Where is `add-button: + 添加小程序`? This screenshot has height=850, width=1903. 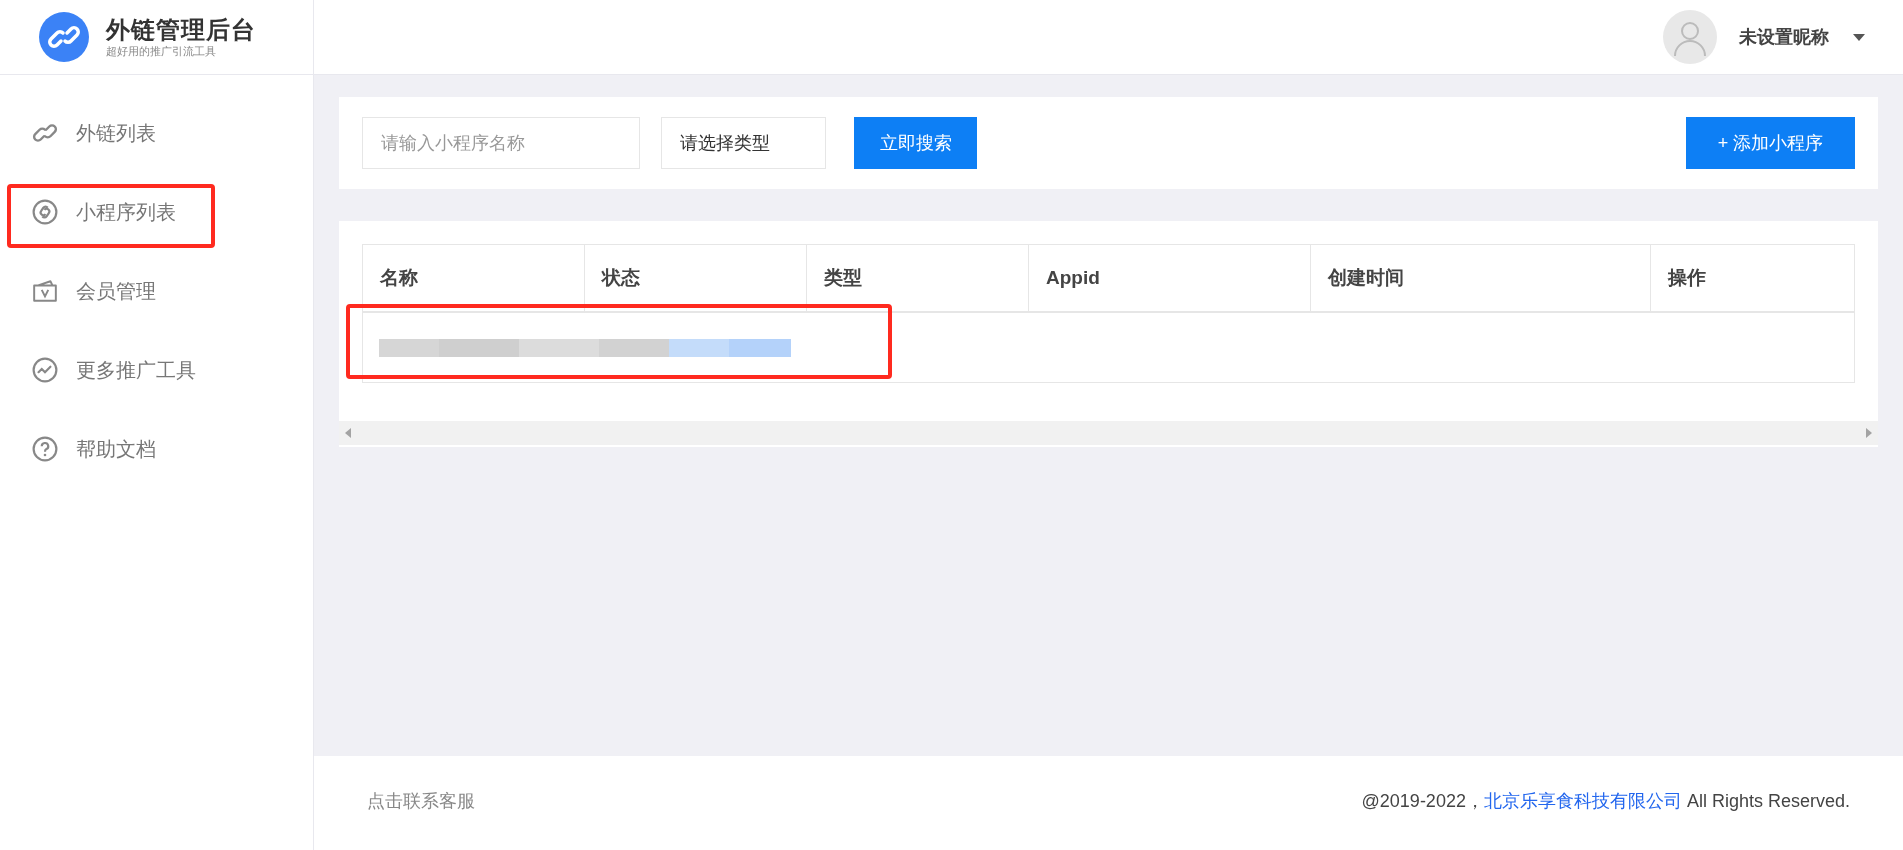
add-button: + 添加小程序 is located at coordinates (1770, 143).